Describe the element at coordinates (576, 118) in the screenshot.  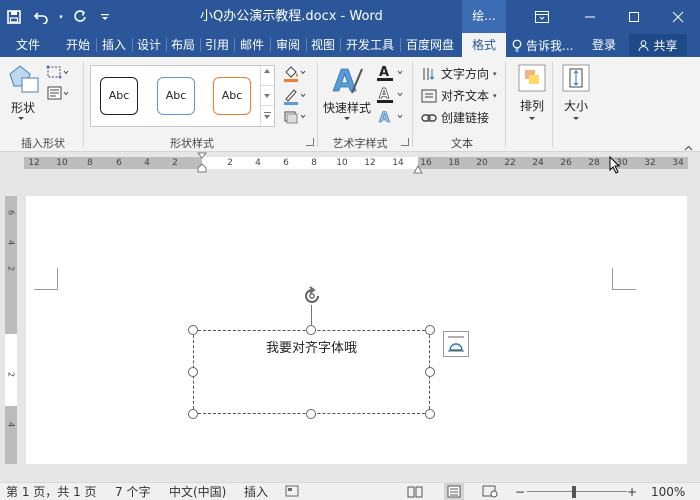
I see `size-dropdown-icon` at that location.